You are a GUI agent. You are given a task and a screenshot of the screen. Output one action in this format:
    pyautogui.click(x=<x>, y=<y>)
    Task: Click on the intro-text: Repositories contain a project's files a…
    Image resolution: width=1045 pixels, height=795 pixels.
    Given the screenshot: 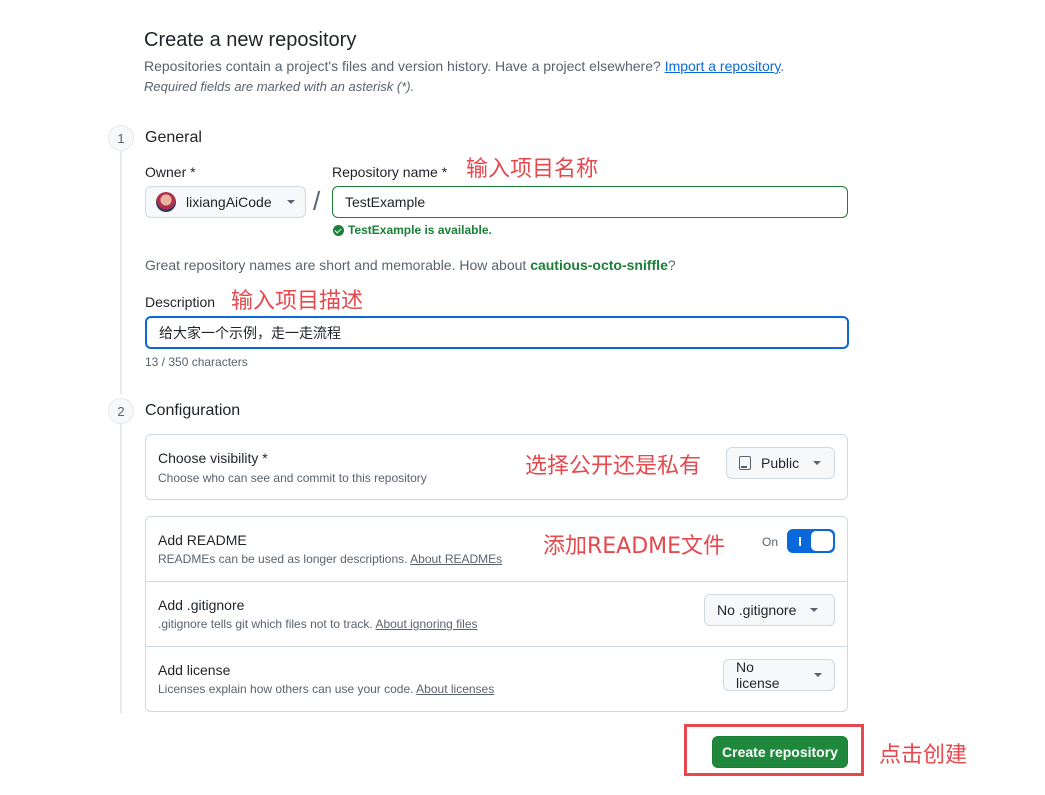 What is the action you would take?
    pyautogui.click(x=464, y=66)
    